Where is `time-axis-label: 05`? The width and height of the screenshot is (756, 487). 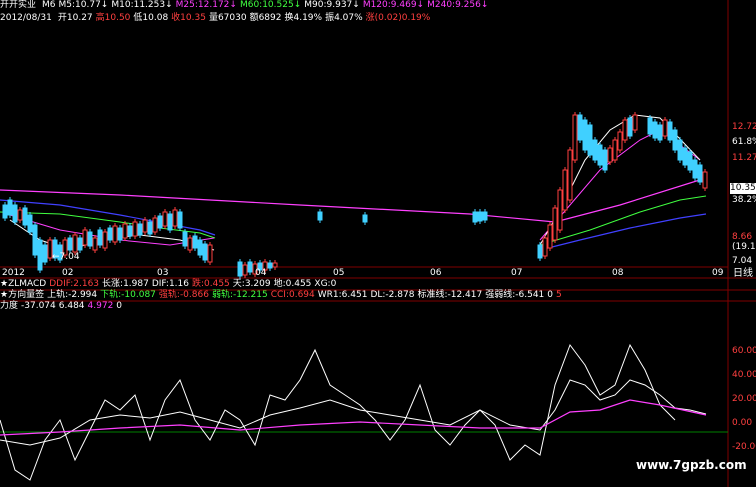
time-axis-label: 05 is located at coordinates (339, 273).